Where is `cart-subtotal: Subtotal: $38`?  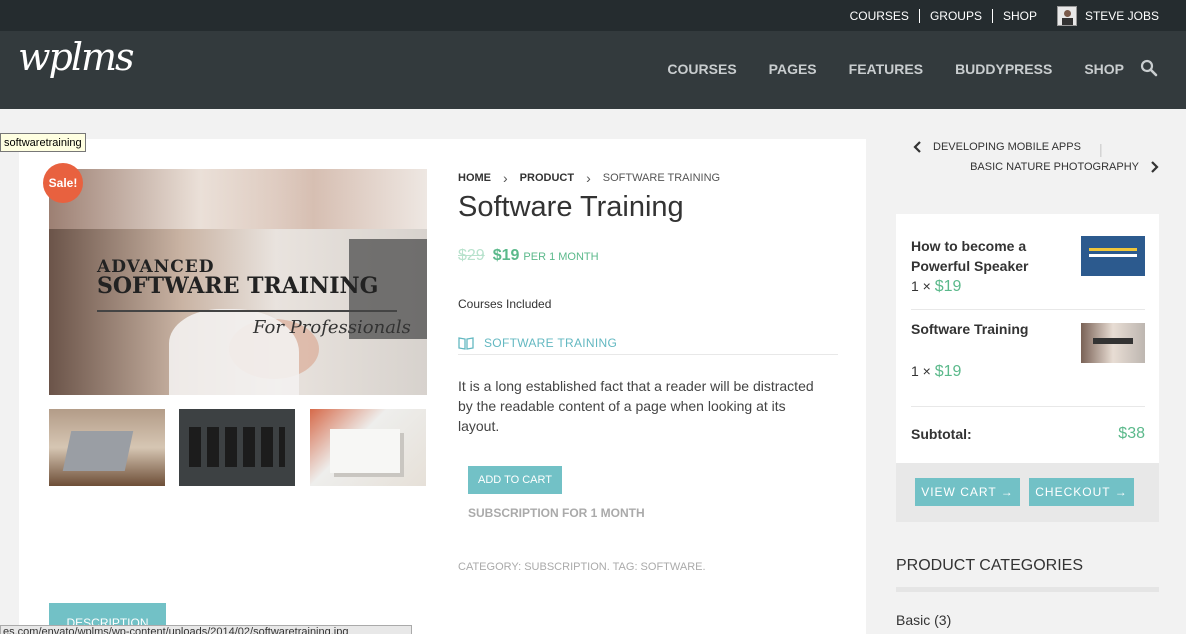
cart-subtotal: Subtotal: $38 is located at coordinates (1028, 434).